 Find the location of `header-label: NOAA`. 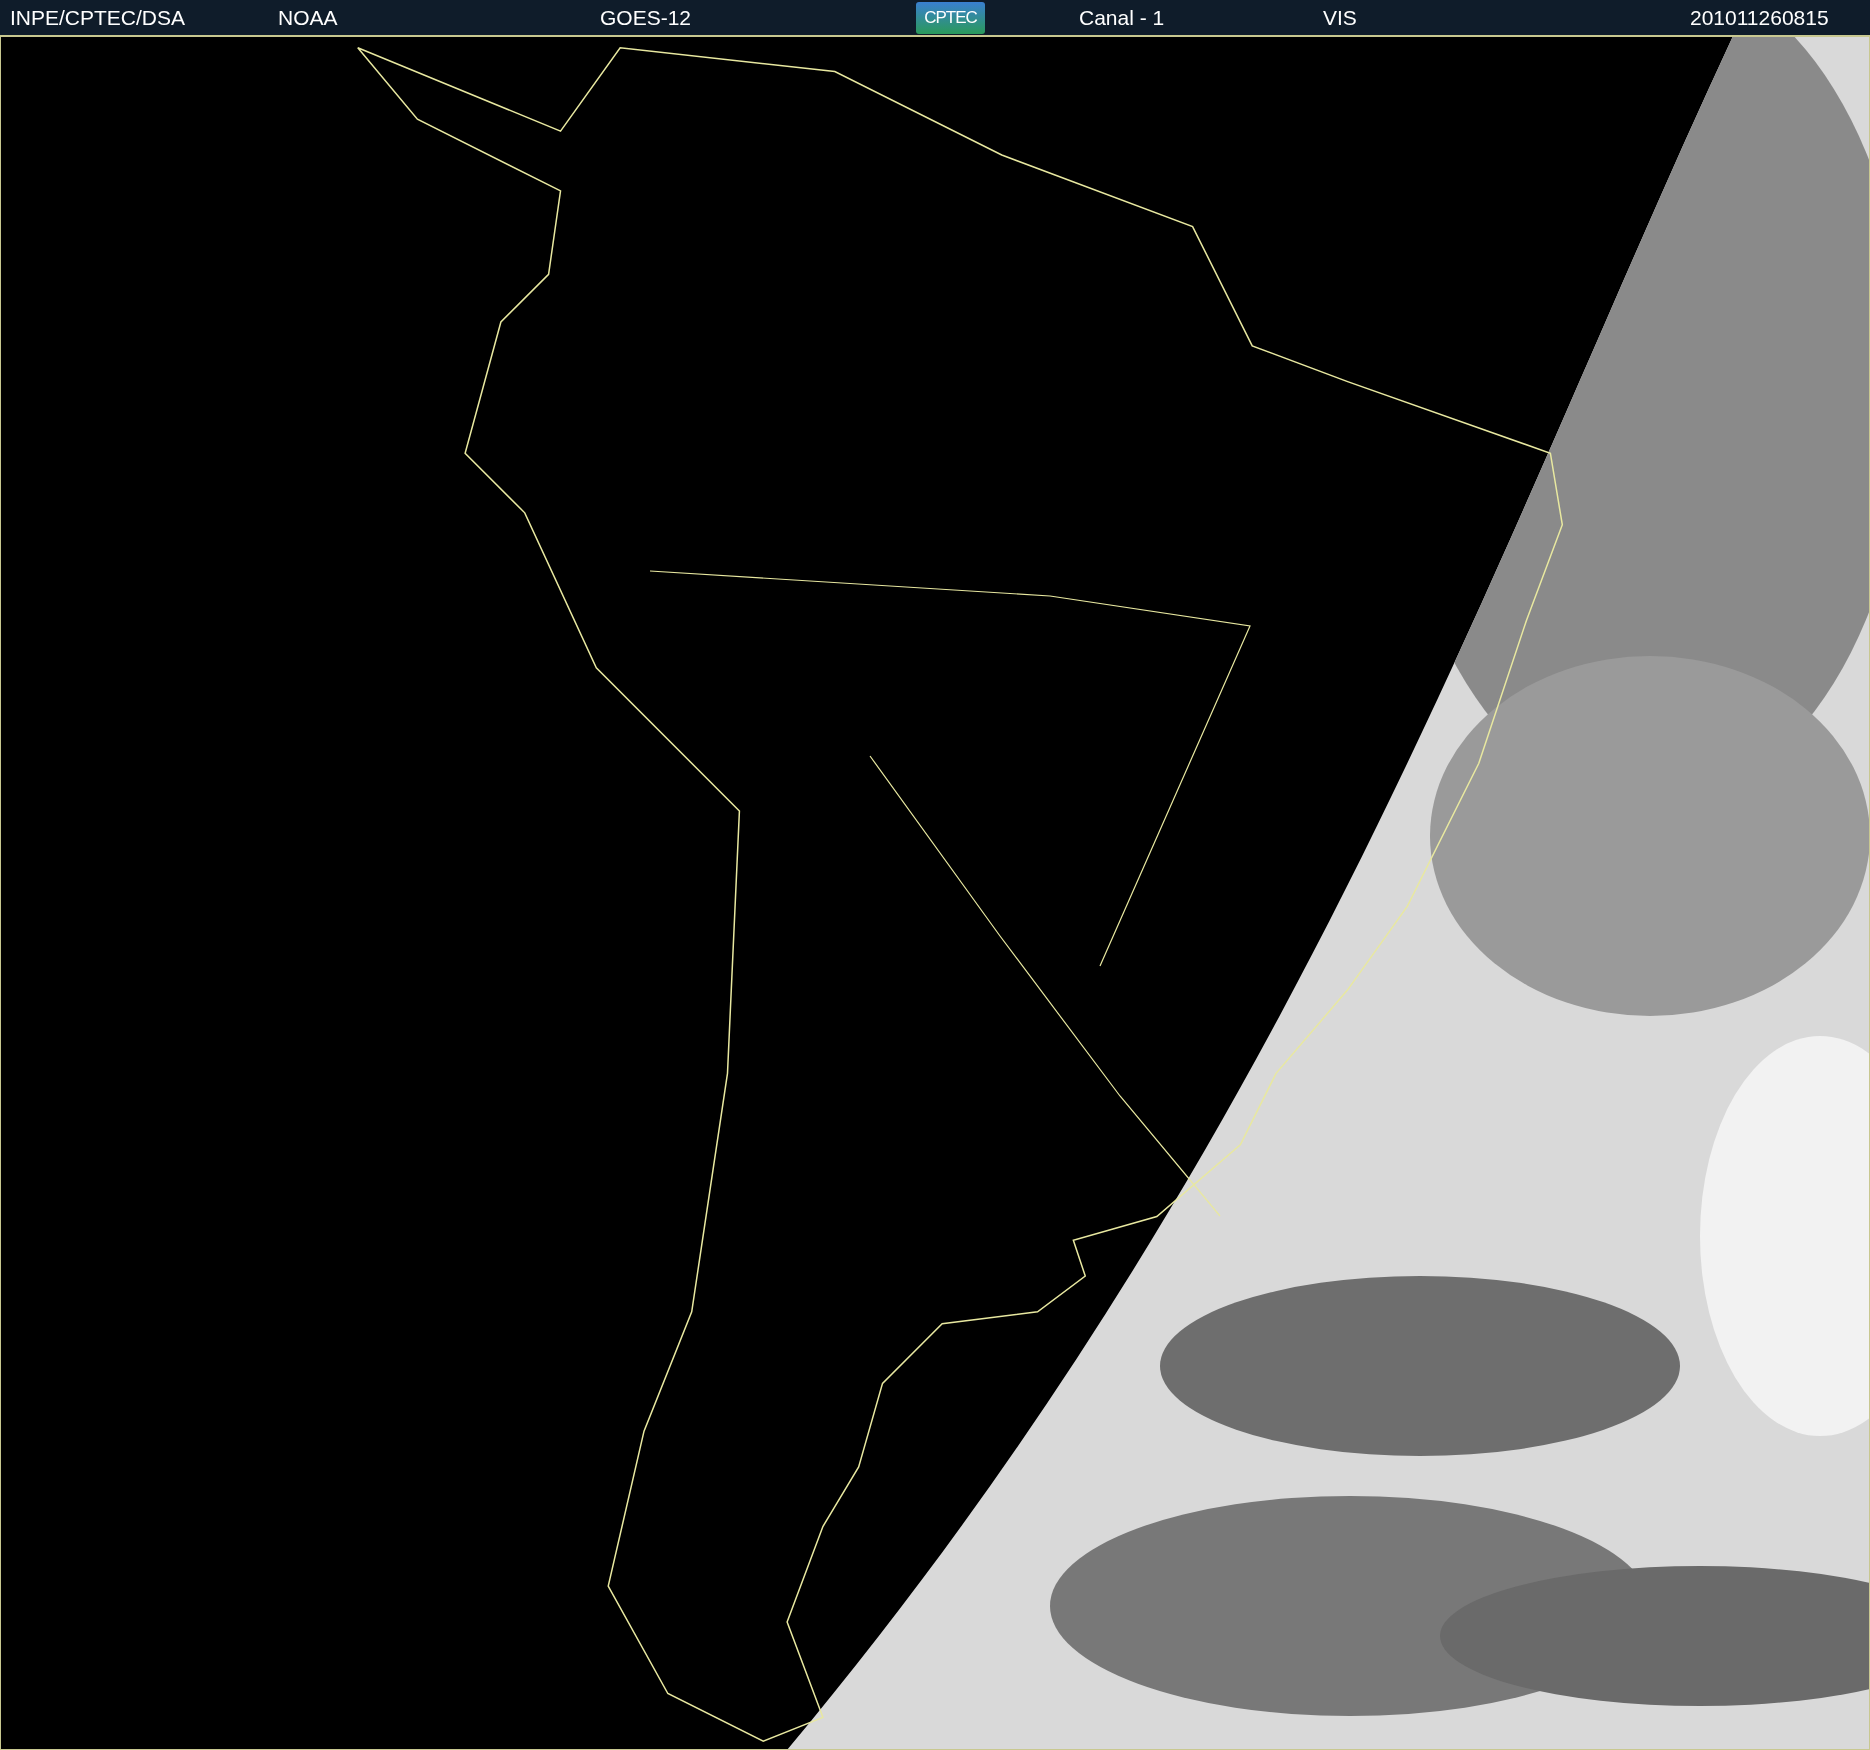

header-label: NOAA is located at coordinates (308, 17).